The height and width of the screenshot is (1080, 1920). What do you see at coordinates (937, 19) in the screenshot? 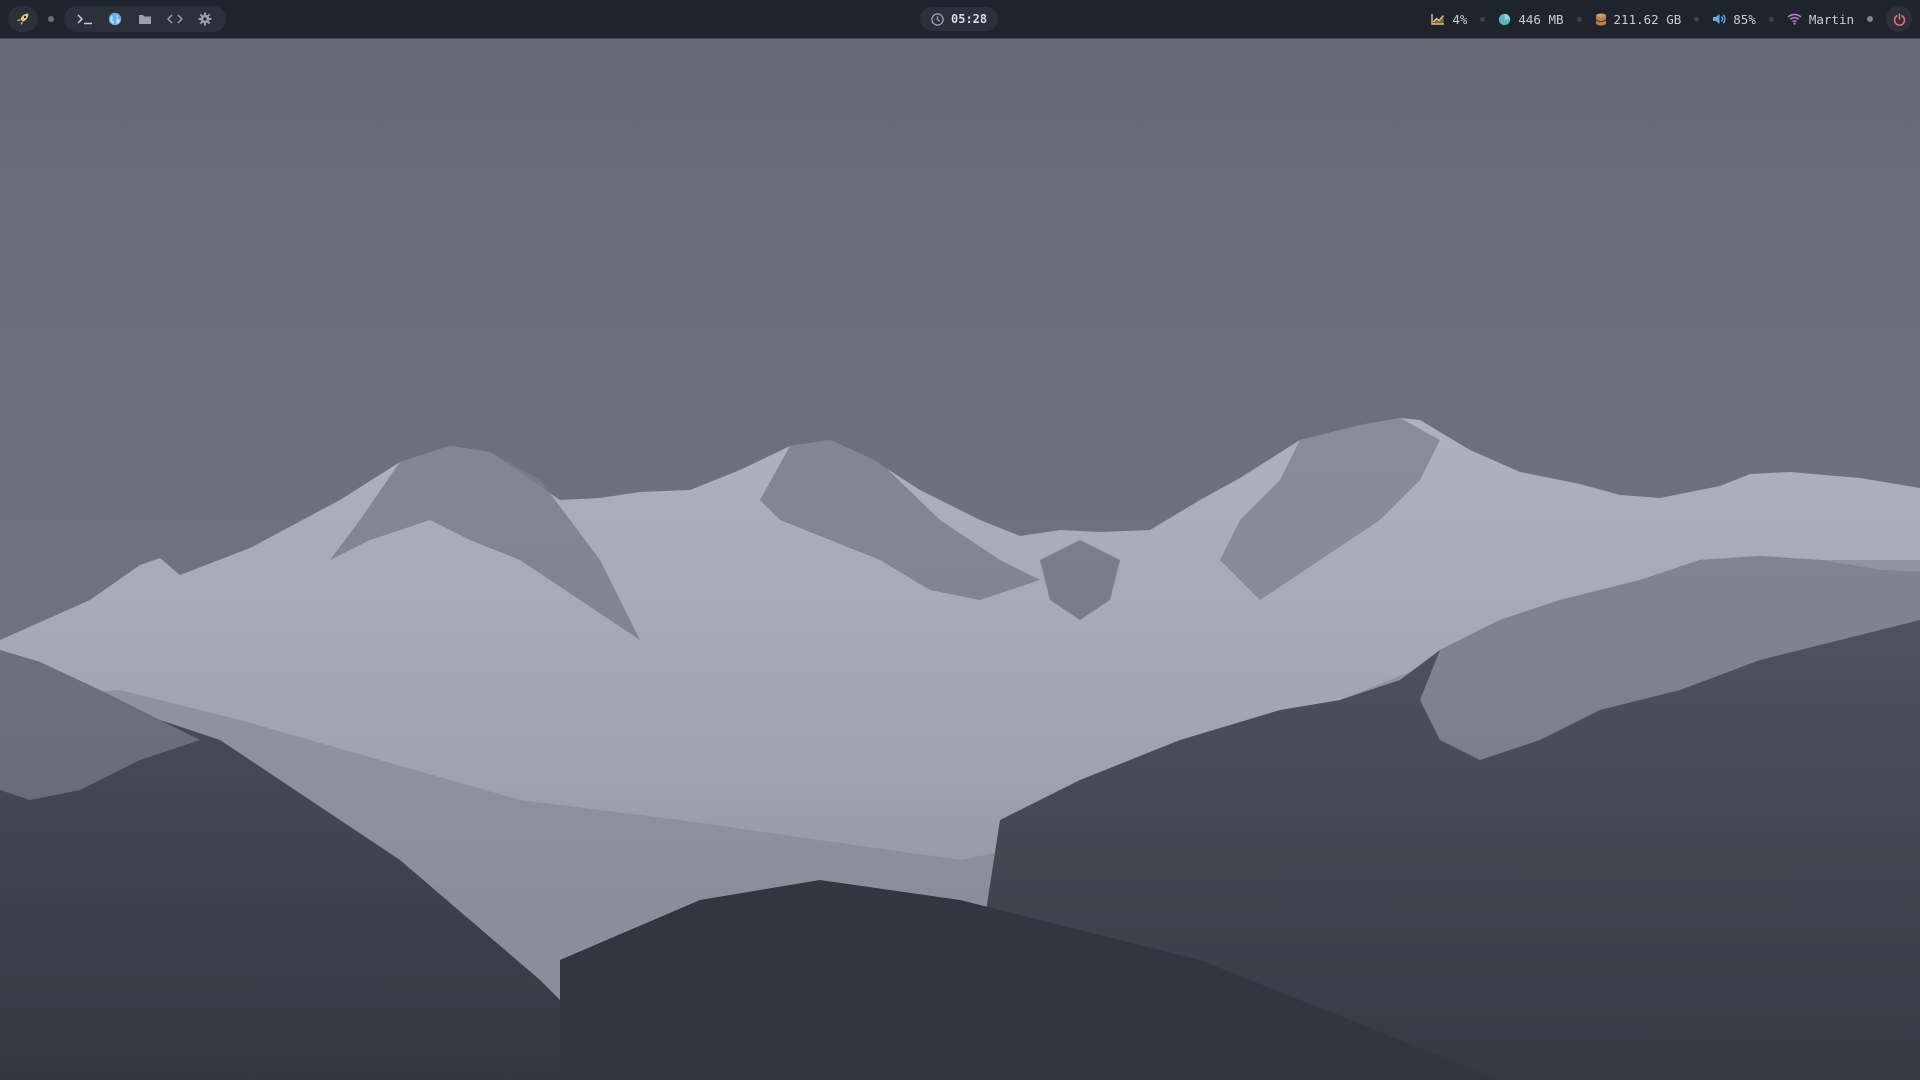
I see `clock-icon` at bounding box center [937, 19].